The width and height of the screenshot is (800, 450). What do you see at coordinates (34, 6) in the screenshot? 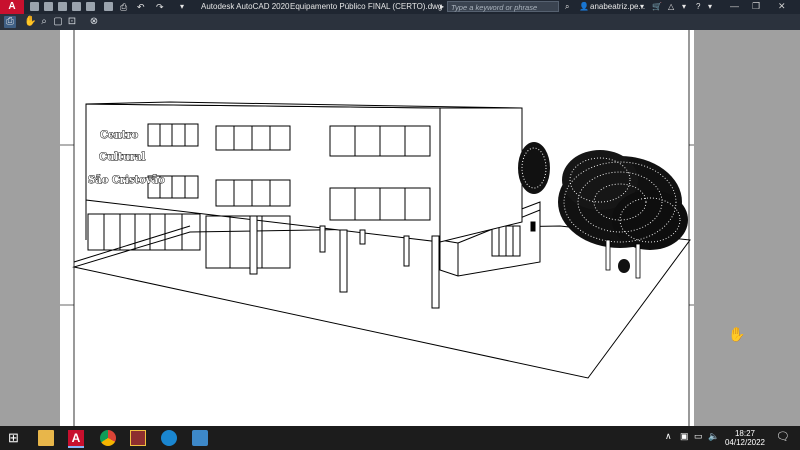
I see `new-file-icon` at bounding box center [34, 6].